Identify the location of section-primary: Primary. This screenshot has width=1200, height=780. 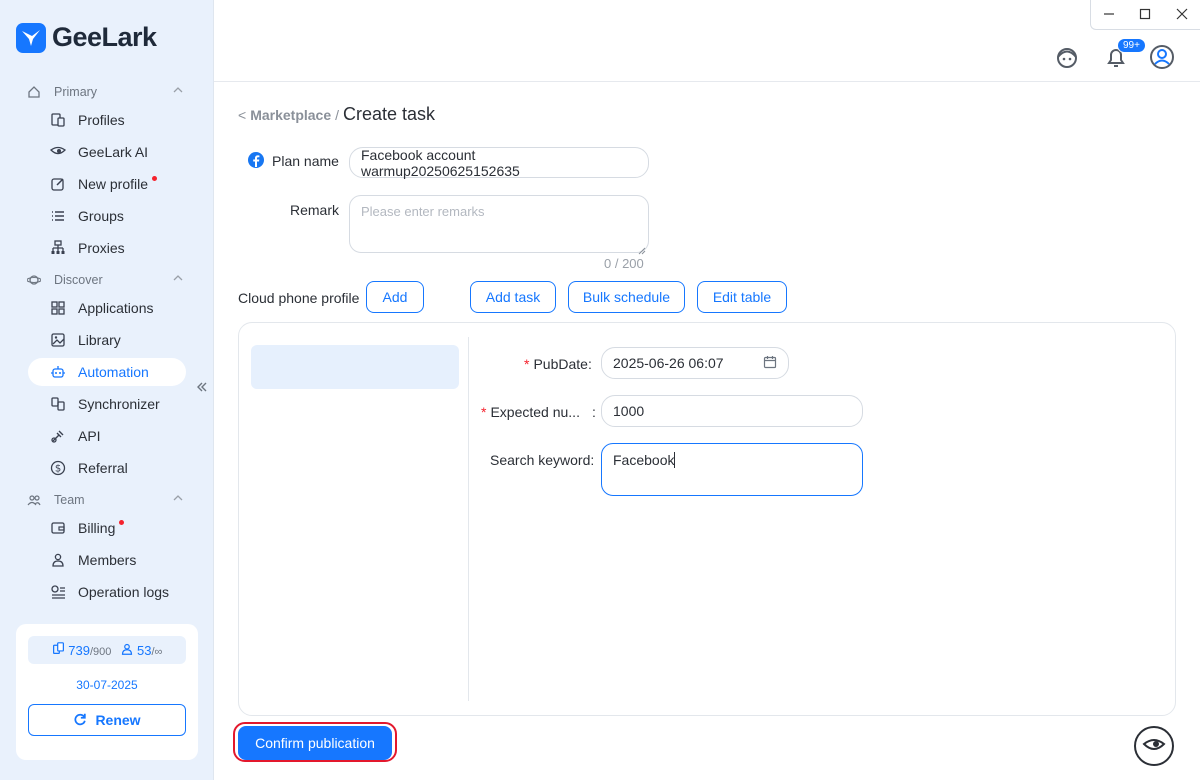
(106, 92).